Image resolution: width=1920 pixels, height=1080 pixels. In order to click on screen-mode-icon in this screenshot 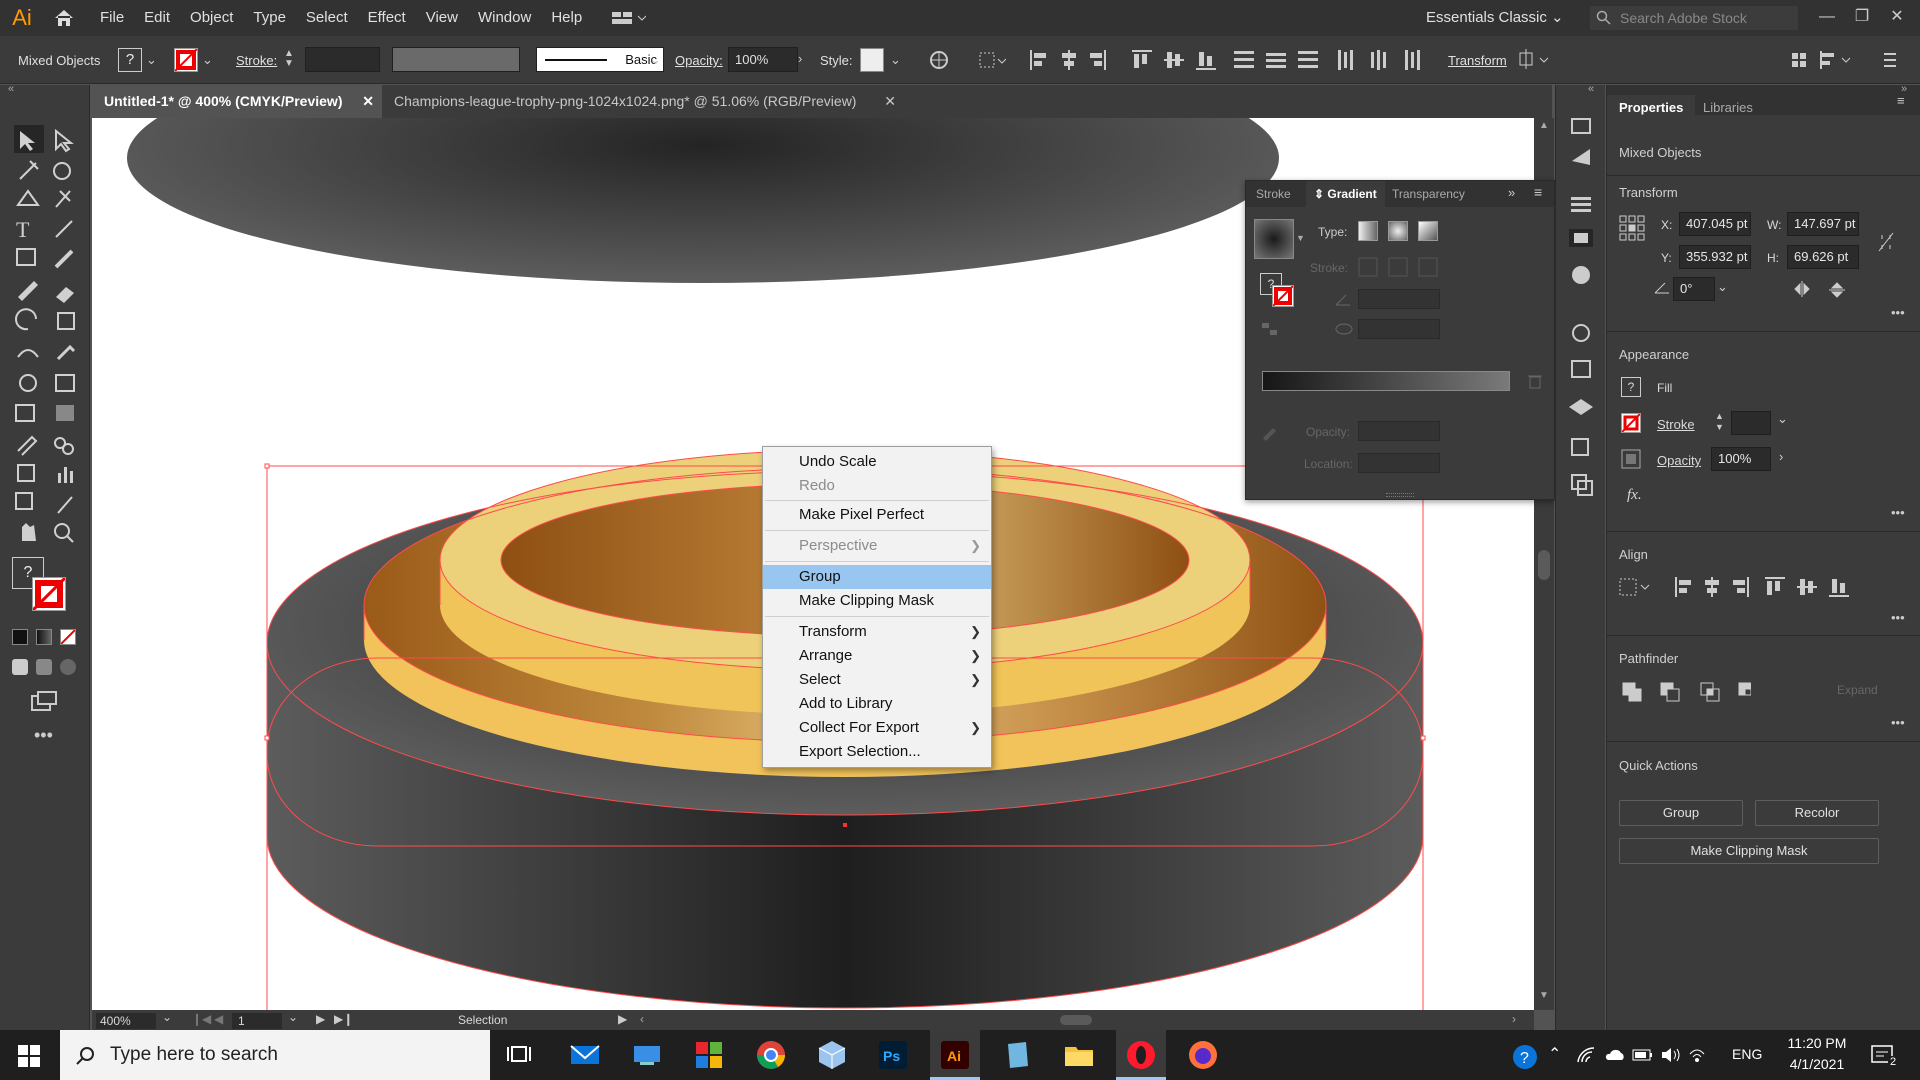, I will do `click(44, 701)`.